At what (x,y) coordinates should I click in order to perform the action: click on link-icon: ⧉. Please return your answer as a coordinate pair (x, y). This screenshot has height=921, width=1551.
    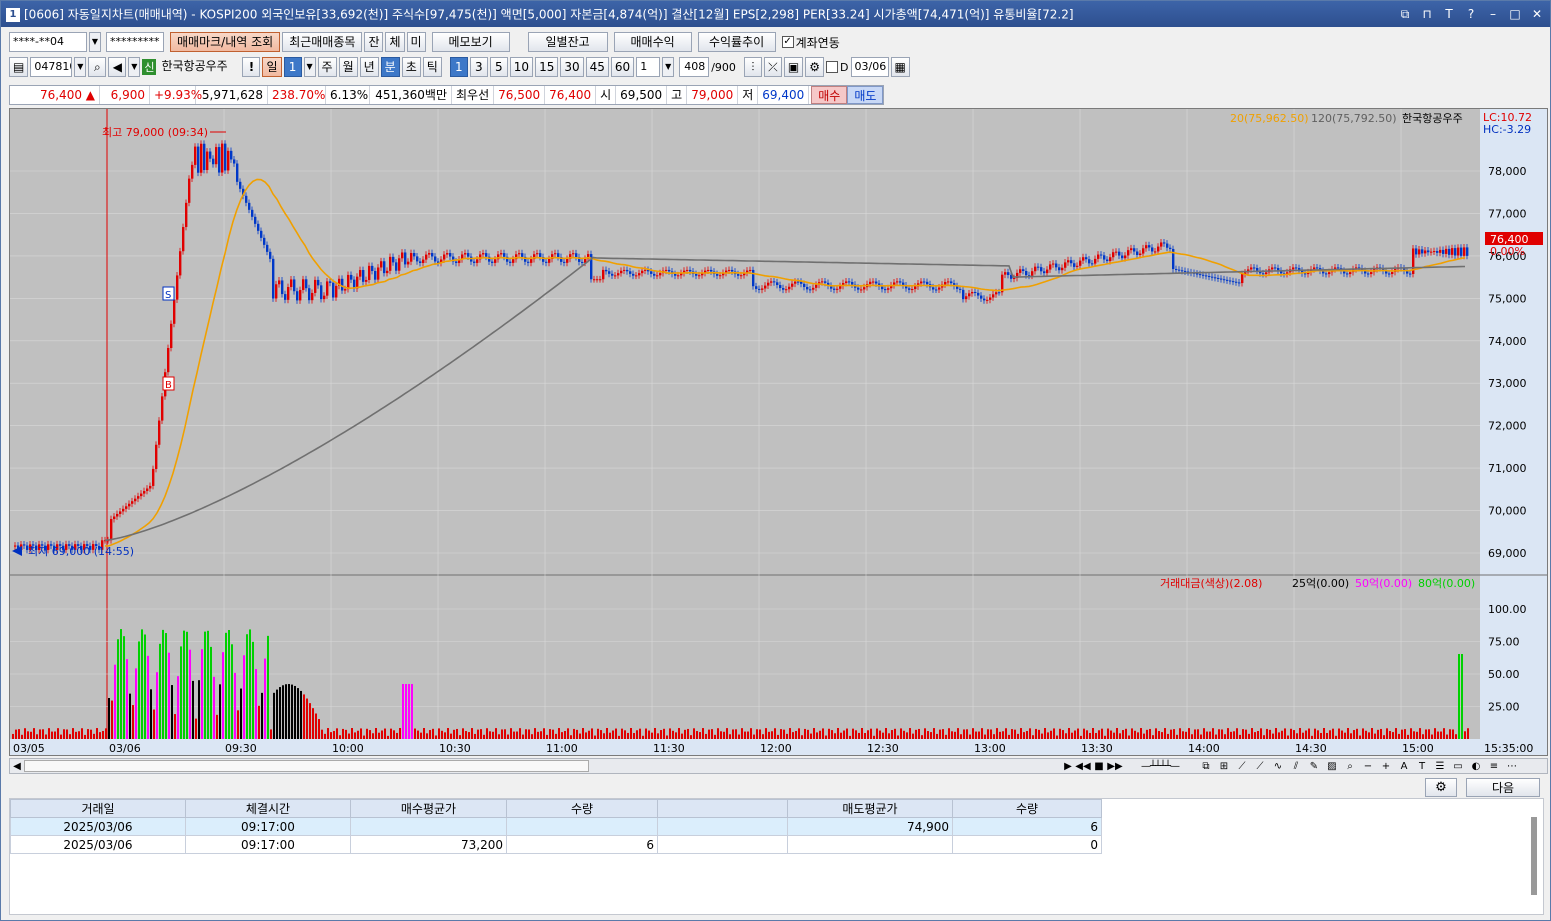
    Looking at the image, I should click on (1405, 14).